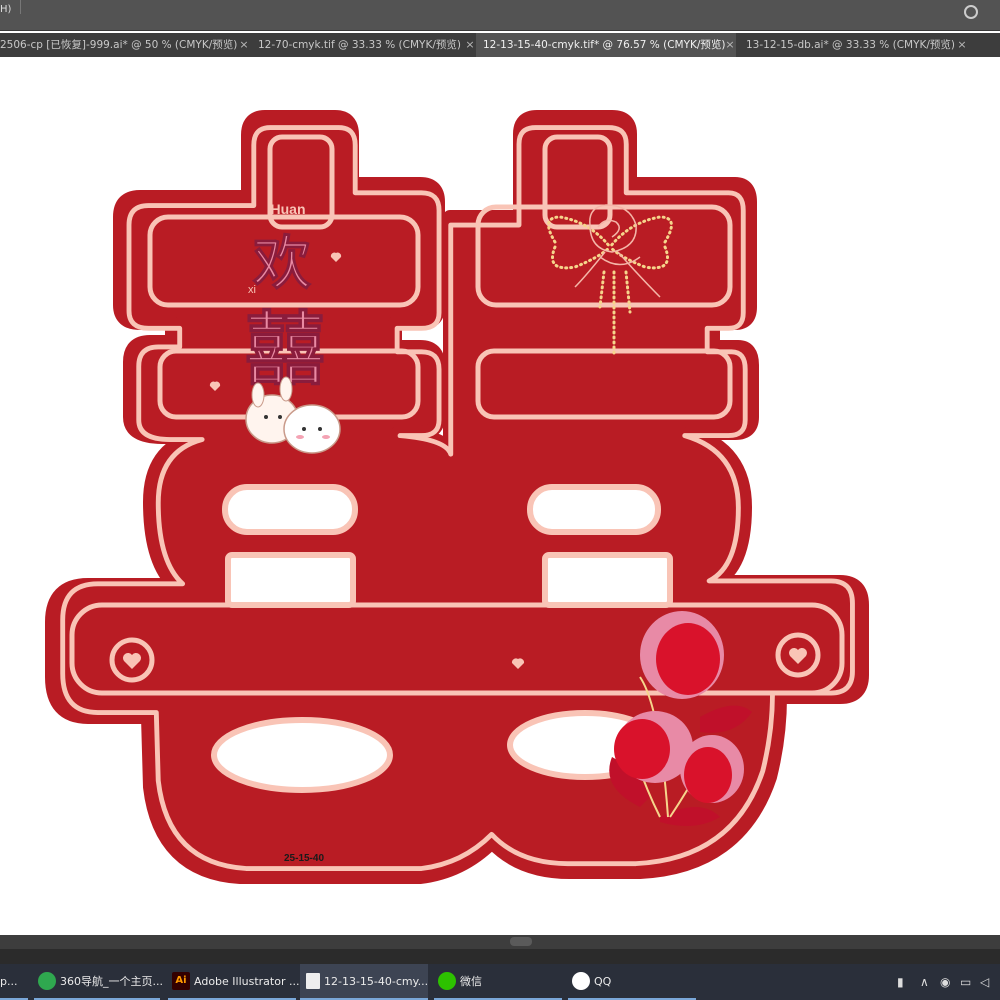 The width and height of the screenshot is (1000, 1000). I want to click on qq-icon, so click(581, 981).